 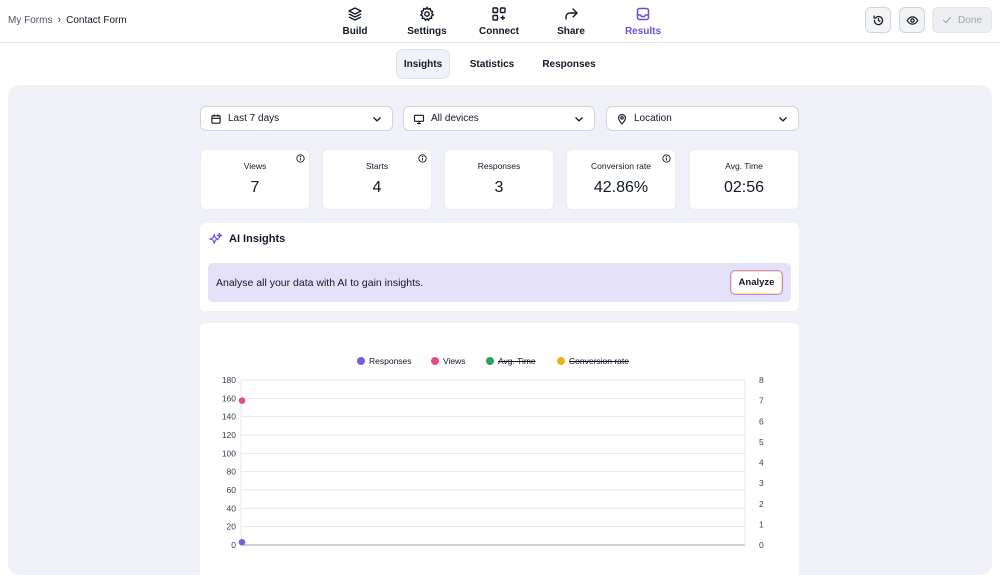 I want to click on stat-value: 02:56, so click(x=744, y=187).